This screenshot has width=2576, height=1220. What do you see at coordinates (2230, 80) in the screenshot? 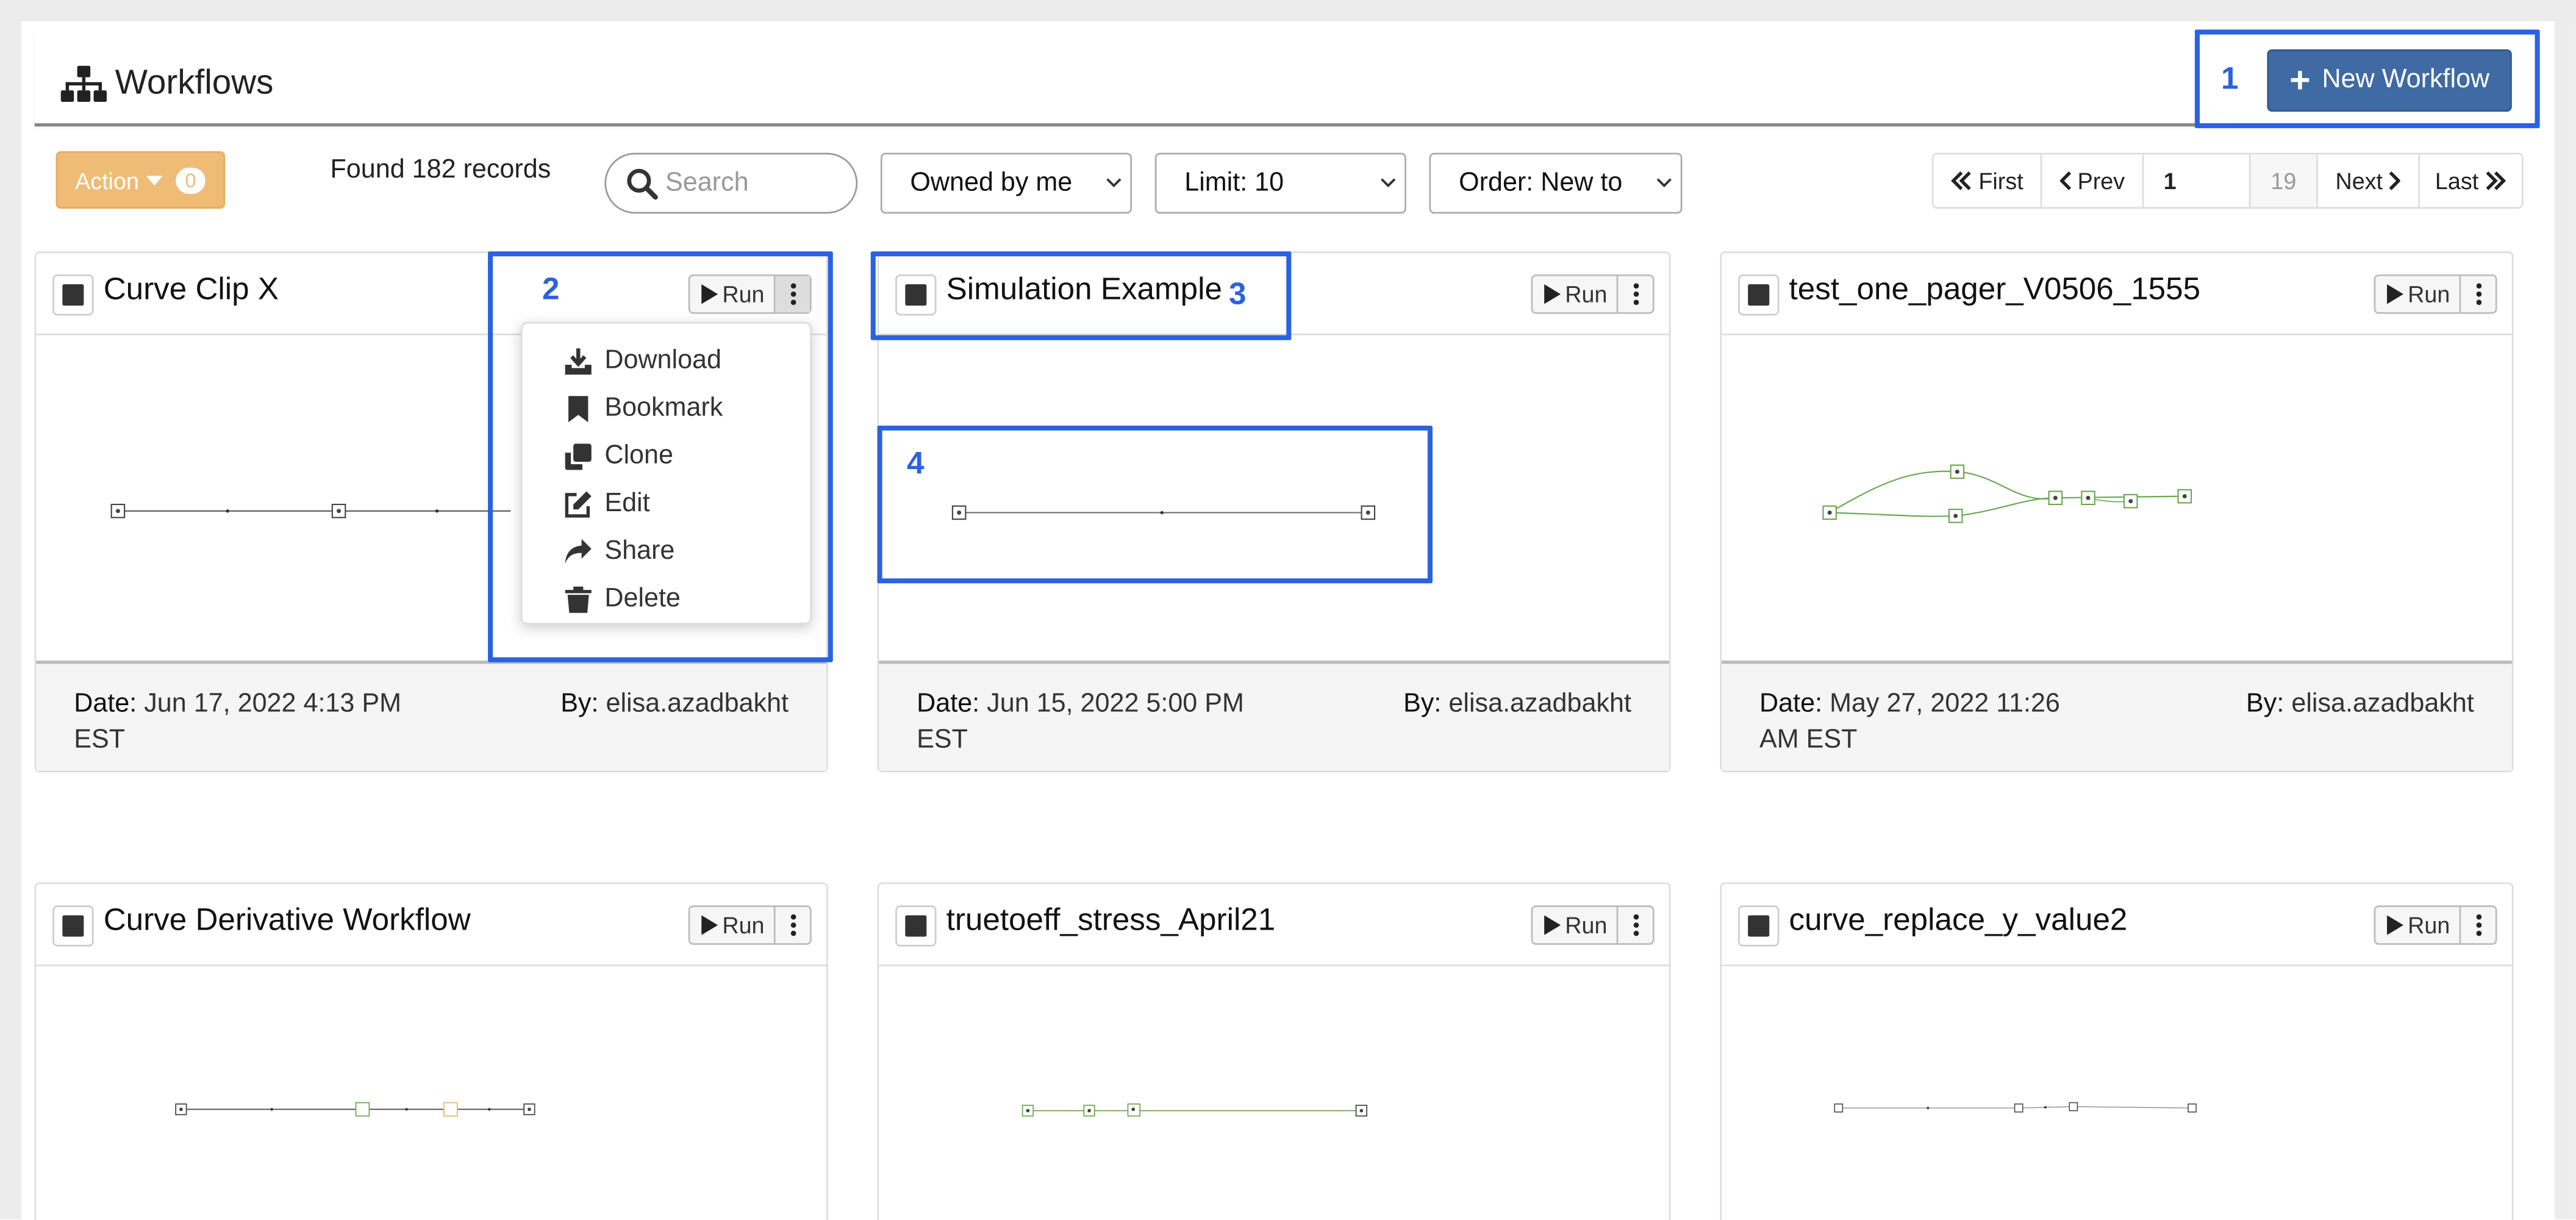
I see `annotation-number-1: 1` at bounding box center [2230, 80].